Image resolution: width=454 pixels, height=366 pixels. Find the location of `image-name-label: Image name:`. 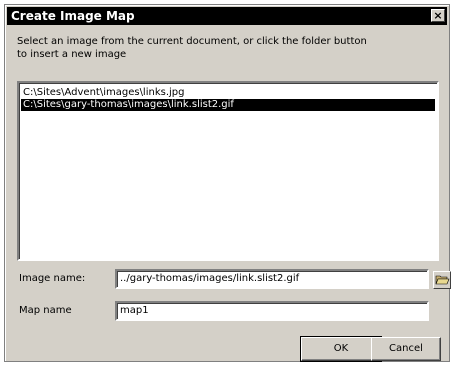

image-name-label: Image name: is located at coordinates (52, 278).